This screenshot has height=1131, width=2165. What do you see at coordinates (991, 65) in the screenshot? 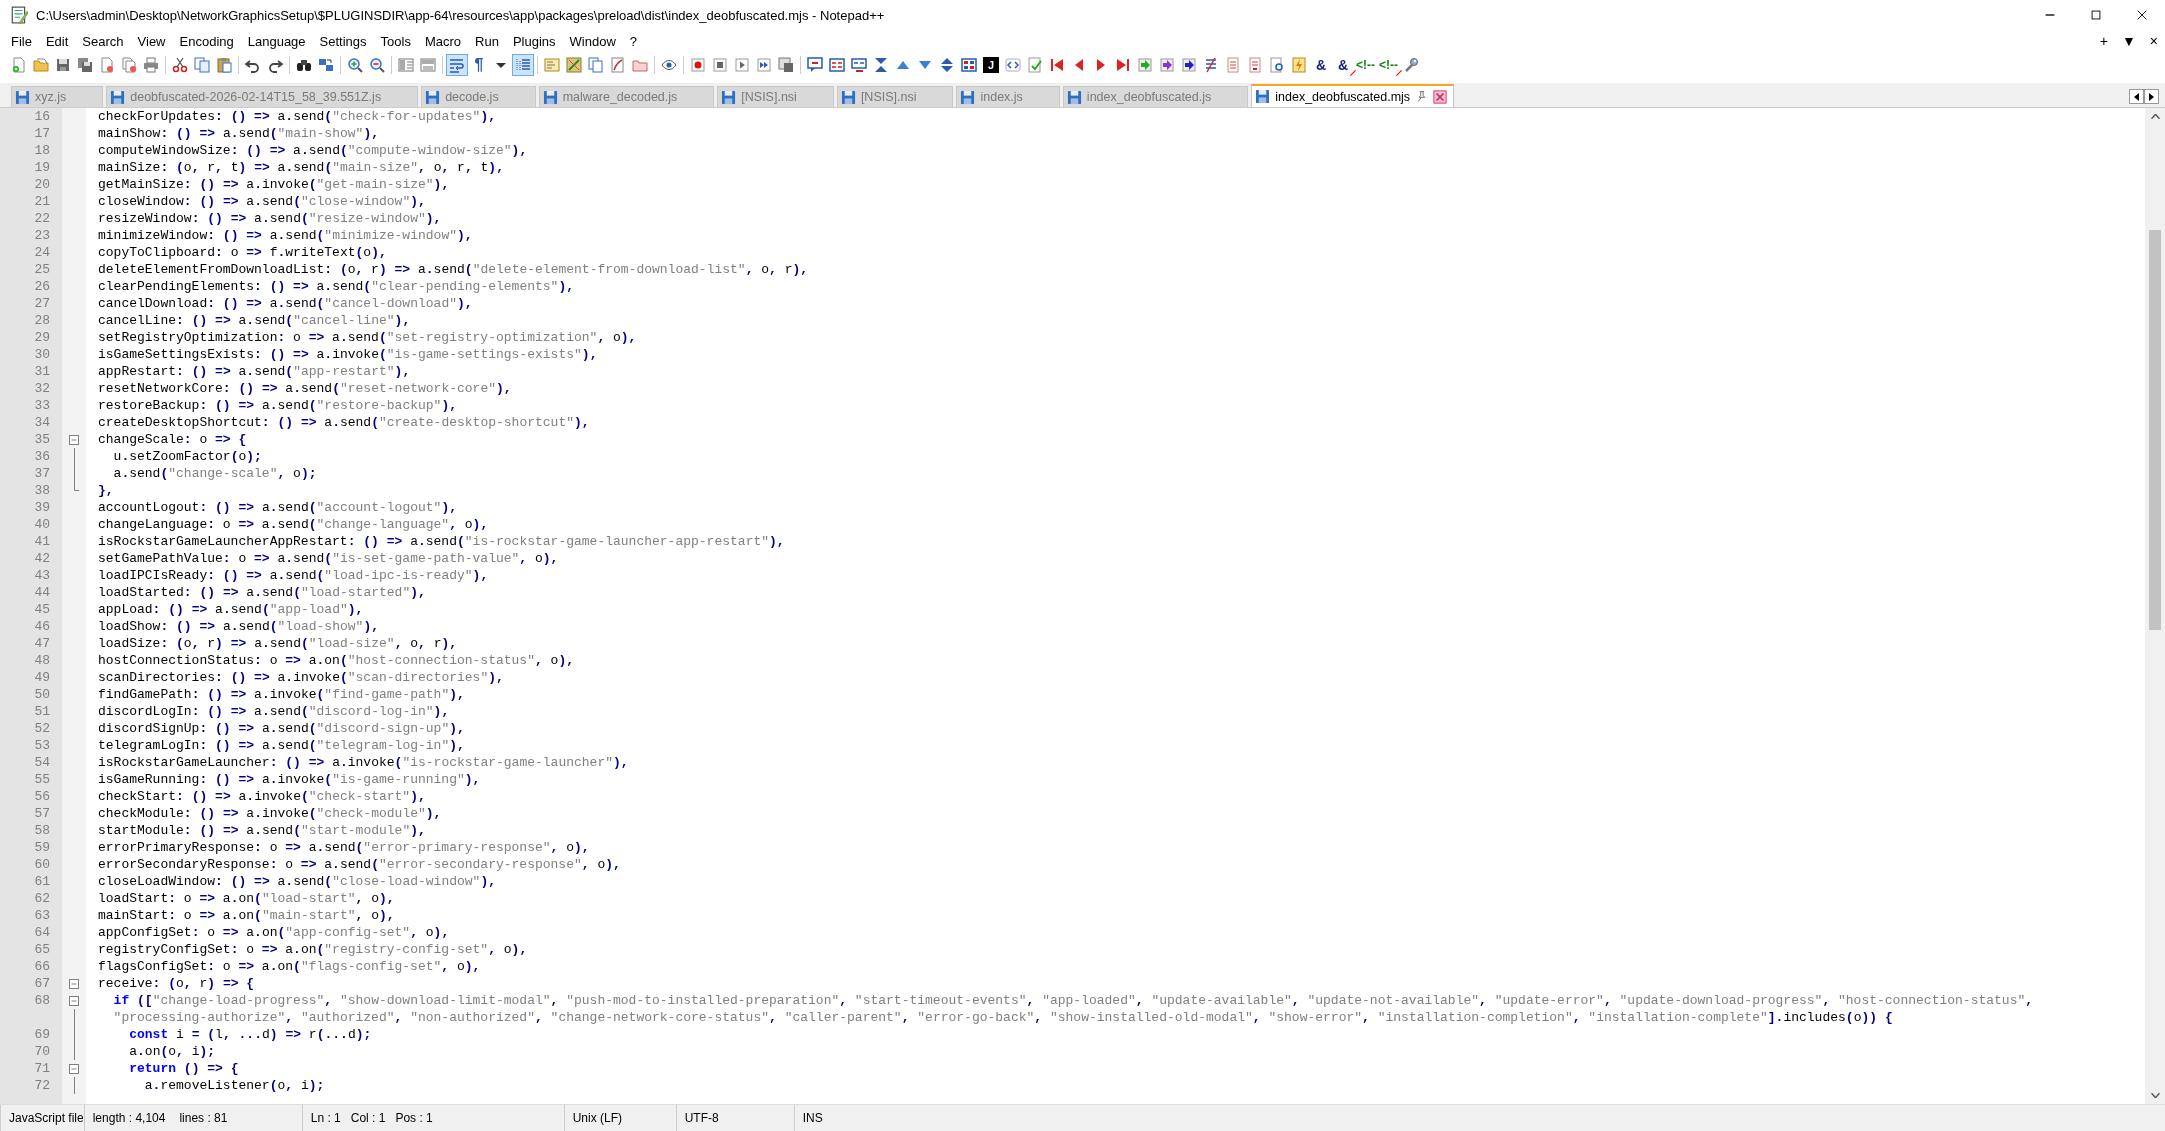
I see `json-viewer-button: J` at bounding box center [991, 65].